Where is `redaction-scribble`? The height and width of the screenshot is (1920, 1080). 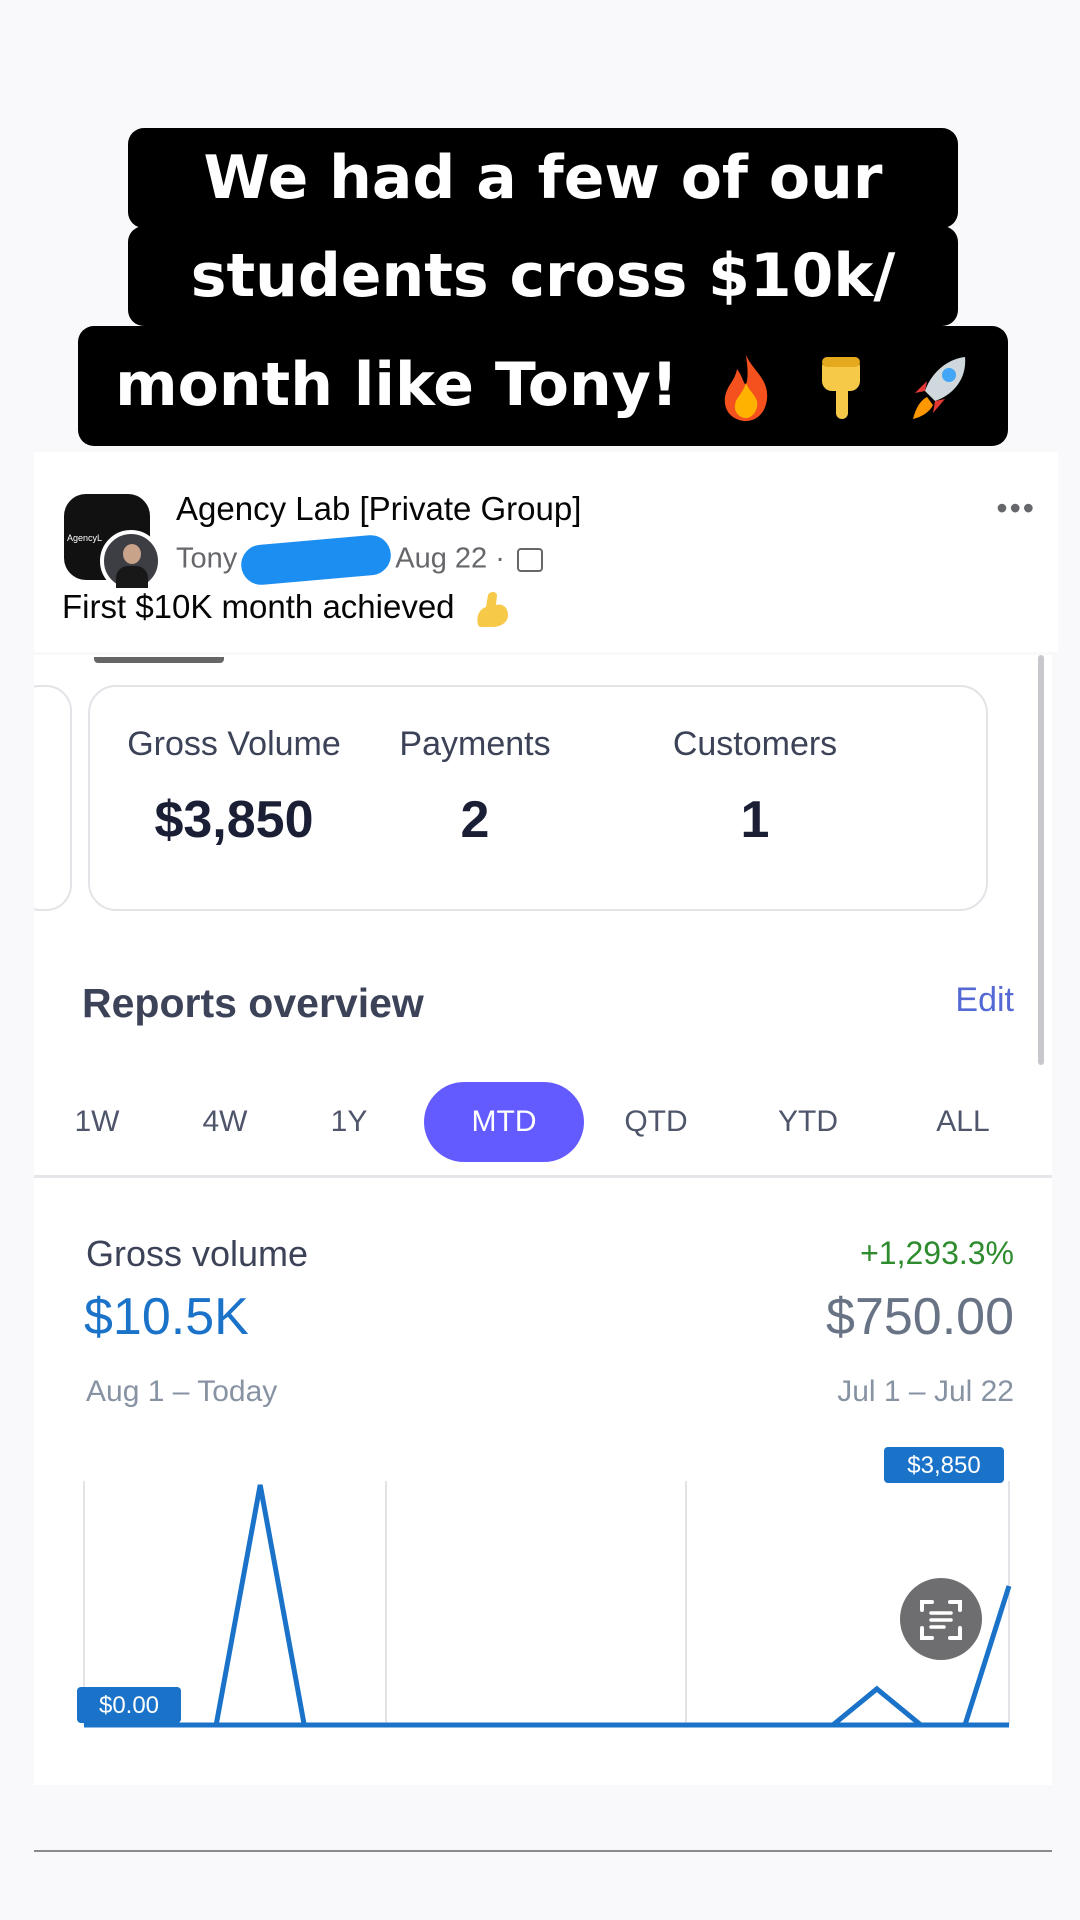
redaction-scribble is located at coordinates (316, 560).